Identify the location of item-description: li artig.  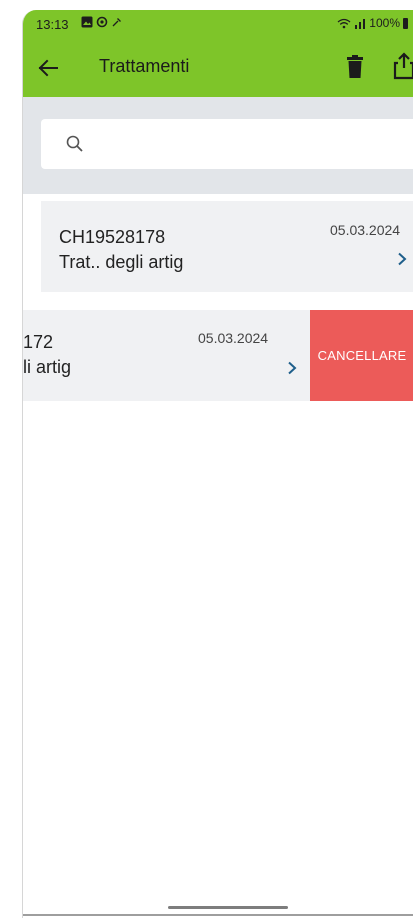
(47, 367).